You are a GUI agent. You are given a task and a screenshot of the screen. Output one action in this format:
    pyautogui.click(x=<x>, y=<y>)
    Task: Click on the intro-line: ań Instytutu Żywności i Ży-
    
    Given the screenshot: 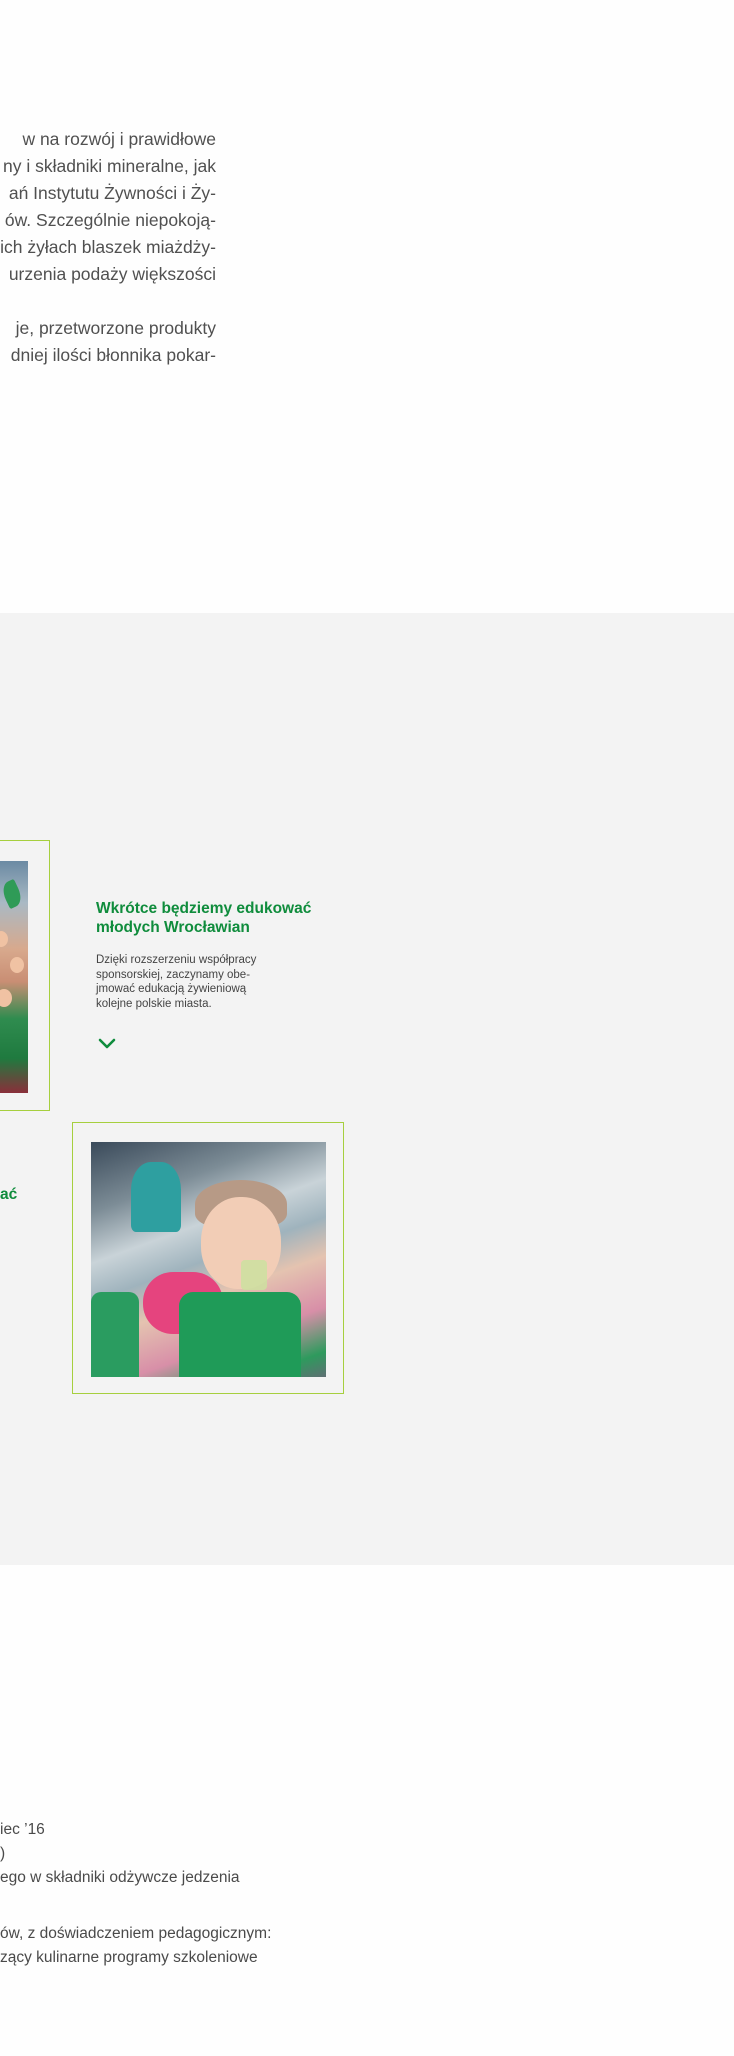 What is the action you would take?
    pyautogui.click(x=112, y=193)
    